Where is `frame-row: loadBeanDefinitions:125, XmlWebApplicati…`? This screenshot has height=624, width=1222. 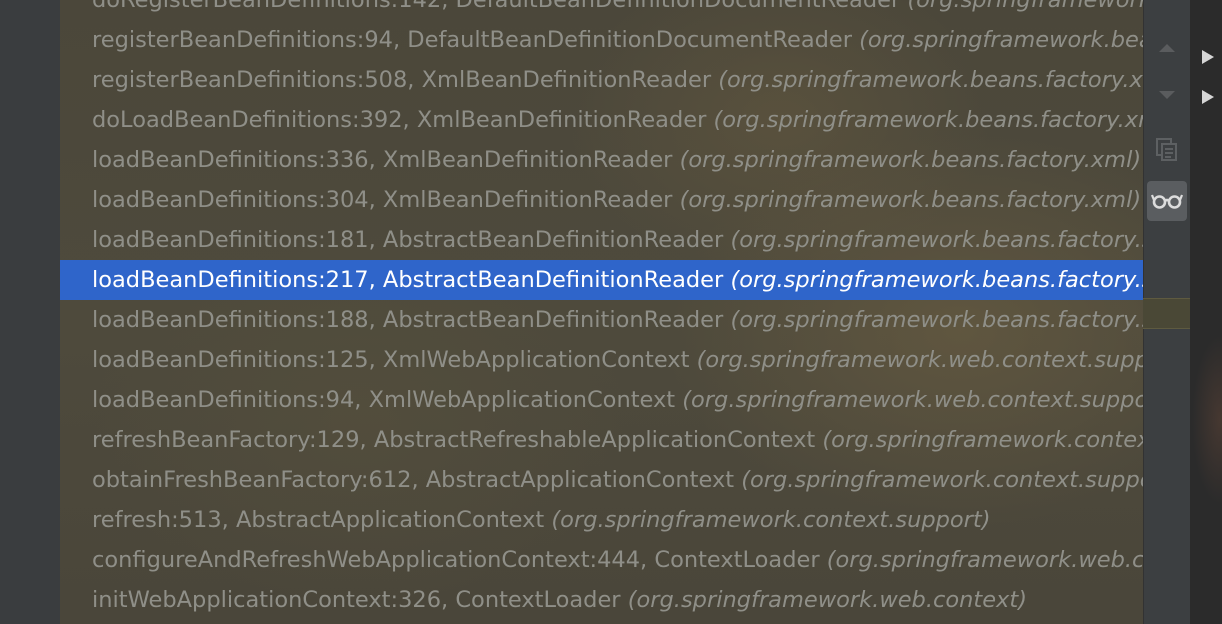
frame-row: loadBeanDefinitions:125, XmlWebApplicati… is located at coordinates (601, 360).